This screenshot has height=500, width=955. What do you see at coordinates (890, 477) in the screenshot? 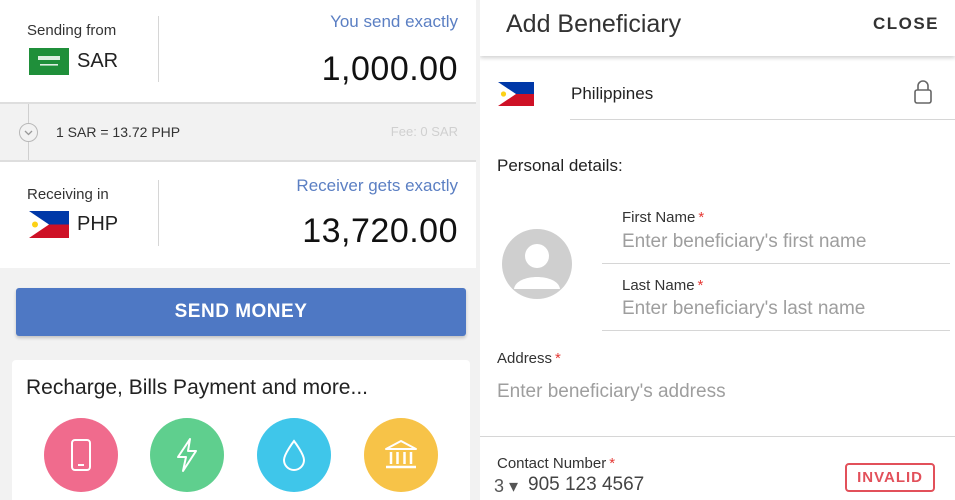
I see `invalid-status-badge: INVALID` at bounding box center [890, 477].